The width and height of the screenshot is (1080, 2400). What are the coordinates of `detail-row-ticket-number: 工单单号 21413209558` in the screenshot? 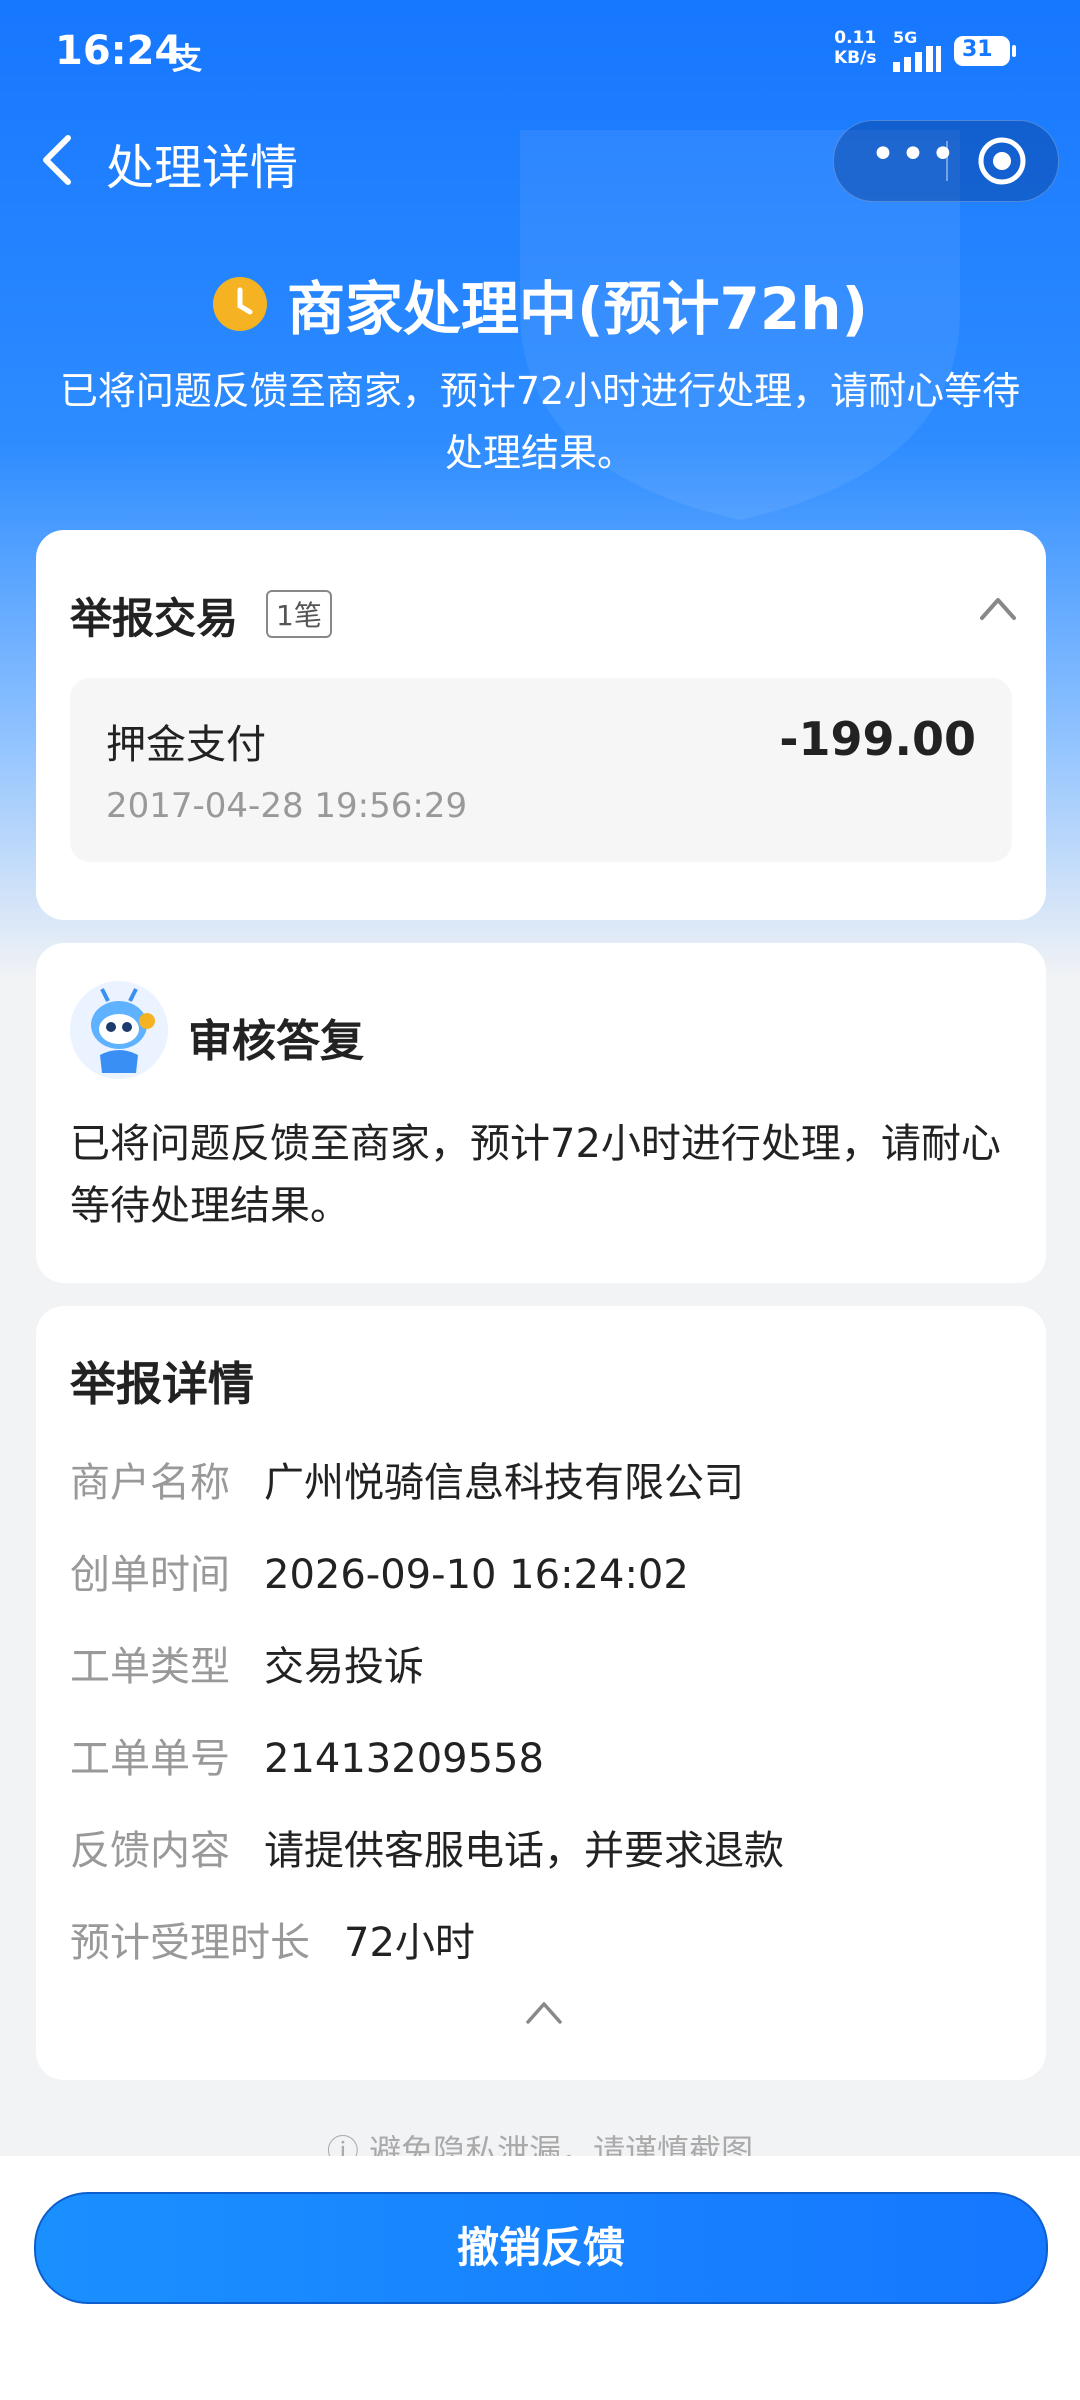 It's located at (307, 1755).